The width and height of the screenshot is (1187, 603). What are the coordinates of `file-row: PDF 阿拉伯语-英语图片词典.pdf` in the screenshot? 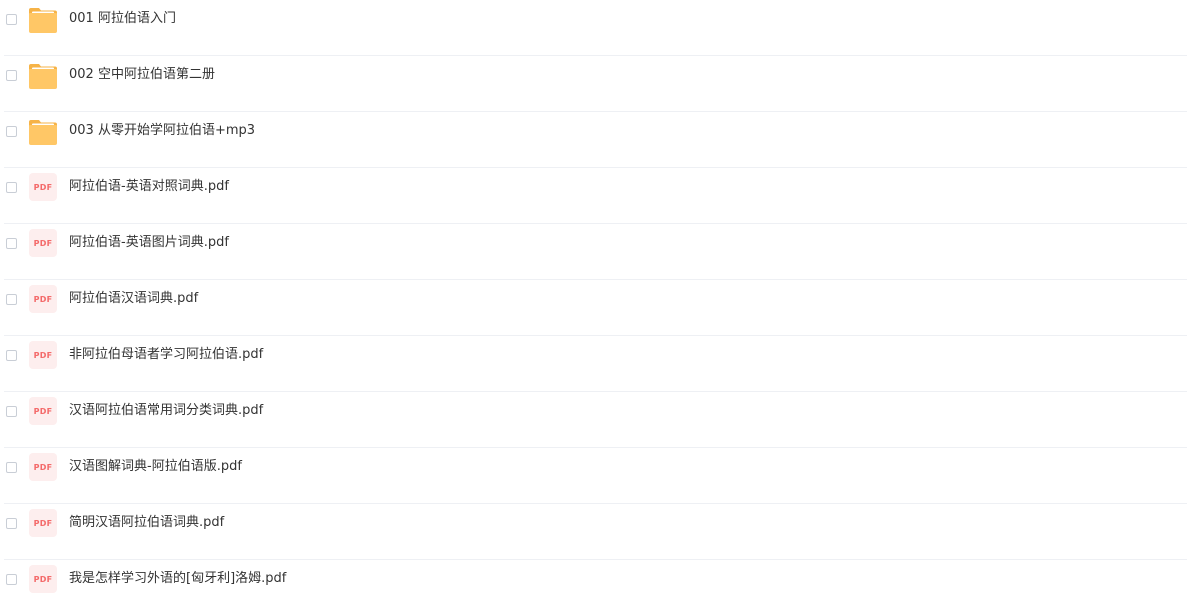 It's located at (593, 252).